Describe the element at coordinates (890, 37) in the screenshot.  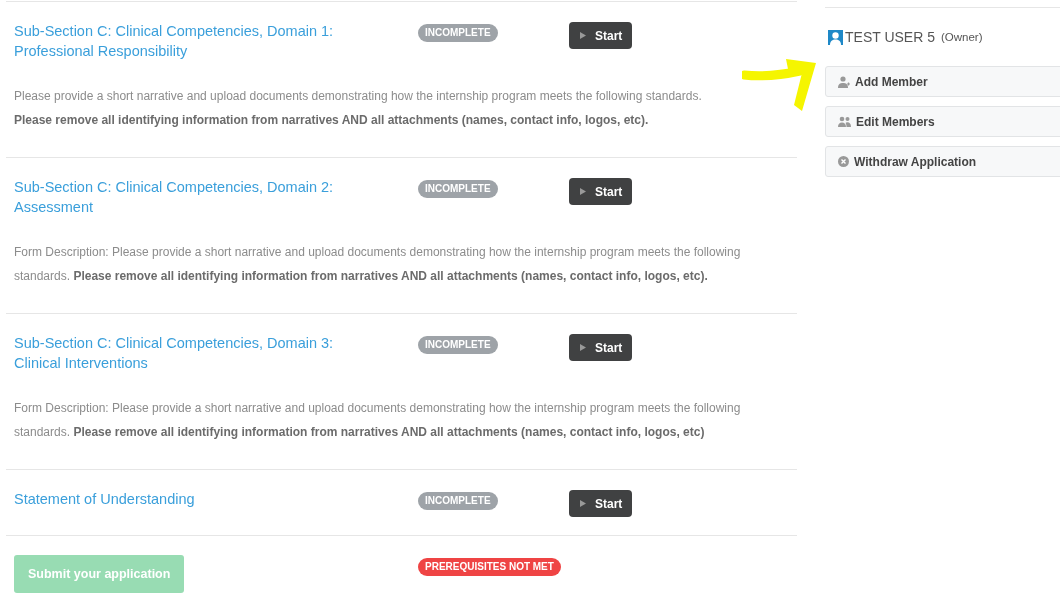
I see `user-name: TEST USER 5` at that location.